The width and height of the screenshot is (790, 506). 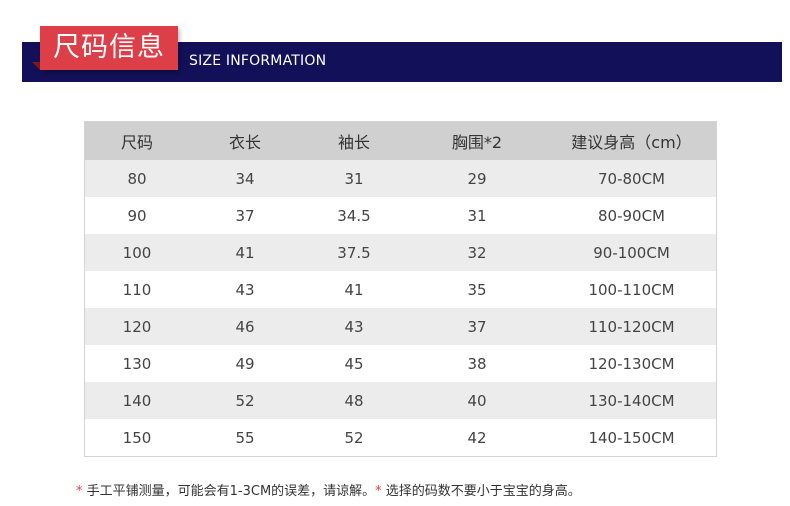 What do you see at coordinates (631, 215) in the screenshot?
I see `cell-height: 80-90CM` at bounding box center [631, 215].